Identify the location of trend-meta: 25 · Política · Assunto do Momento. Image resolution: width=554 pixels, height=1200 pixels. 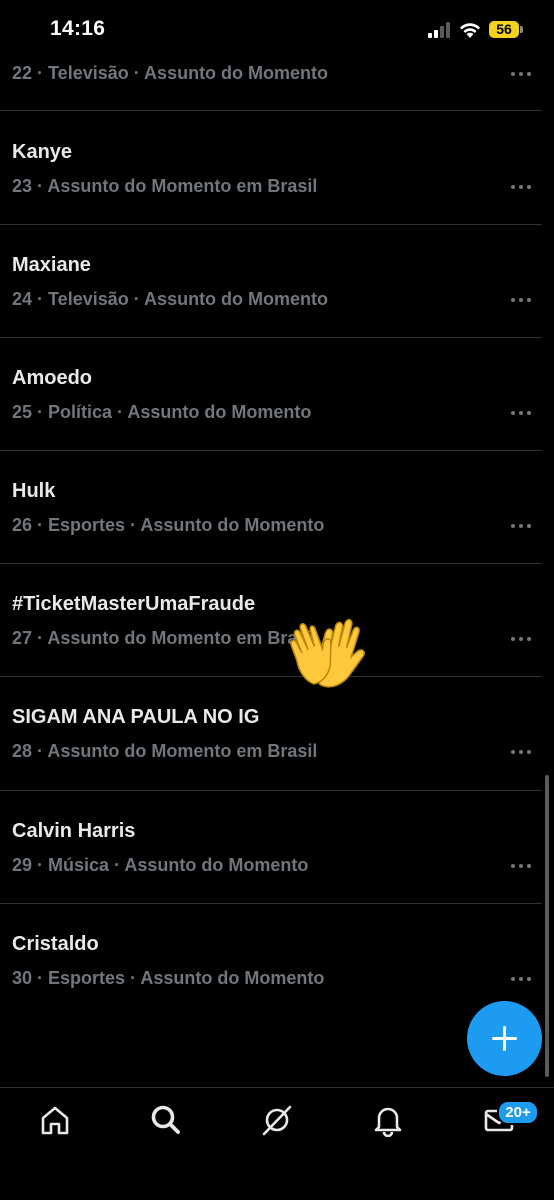
(162, 412).